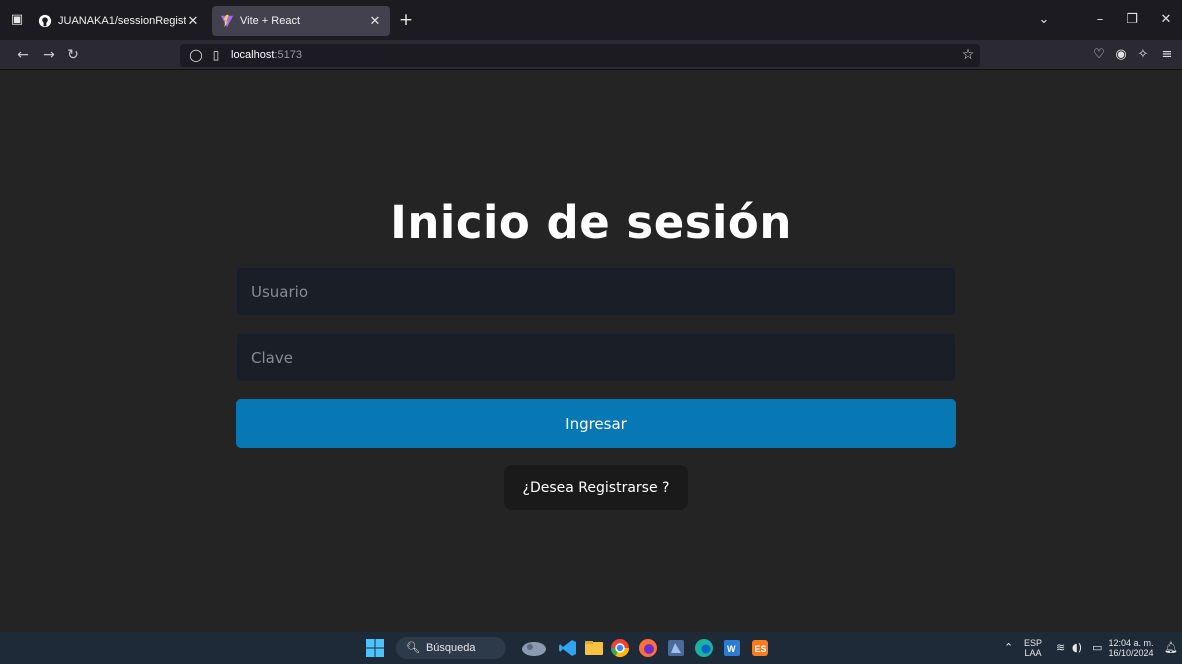 The height and width of the screenshot is (664, 1182). Describe the element at coordinates (596, 423) in the screenshot. I see `login-button: Ingresar` at that location.